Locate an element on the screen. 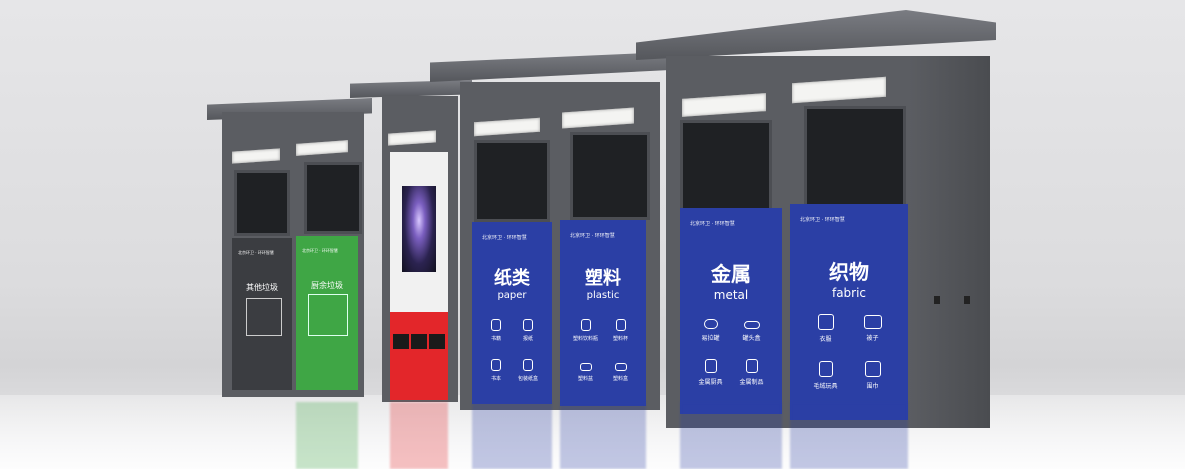  paper-logo: 北京环卫 · 环环智慧 is located at coordinates (504, 238).